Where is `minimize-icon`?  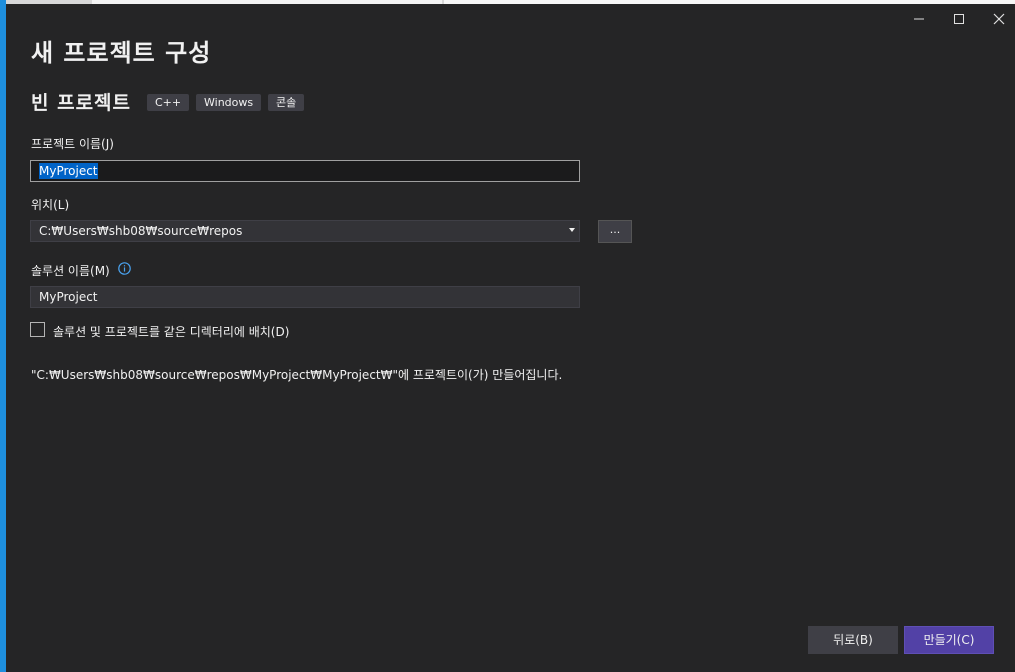
minimize-icon is located at coordinates (919, 19).